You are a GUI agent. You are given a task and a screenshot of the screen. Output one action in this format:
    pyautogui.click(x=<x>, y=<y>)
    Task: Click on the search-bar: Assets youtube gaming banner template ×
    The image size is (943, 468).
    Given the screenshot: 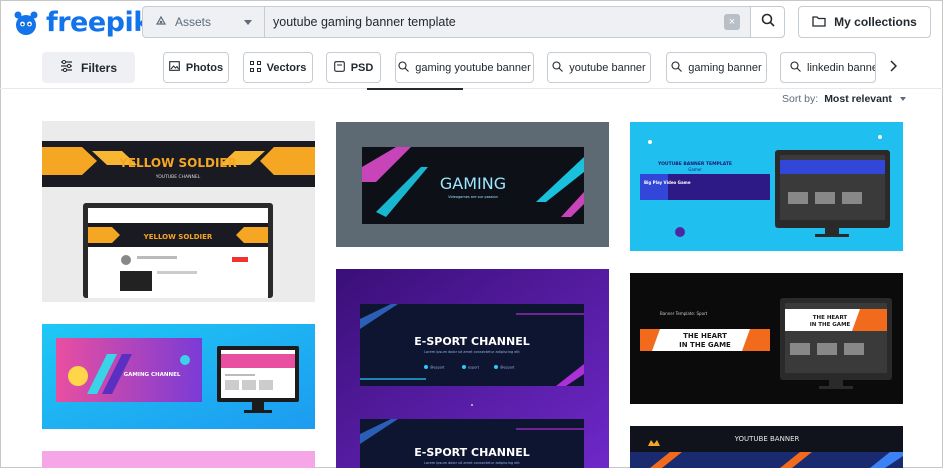 What is the action you would take?
    pyautogui.click(x=463, y=22)
    